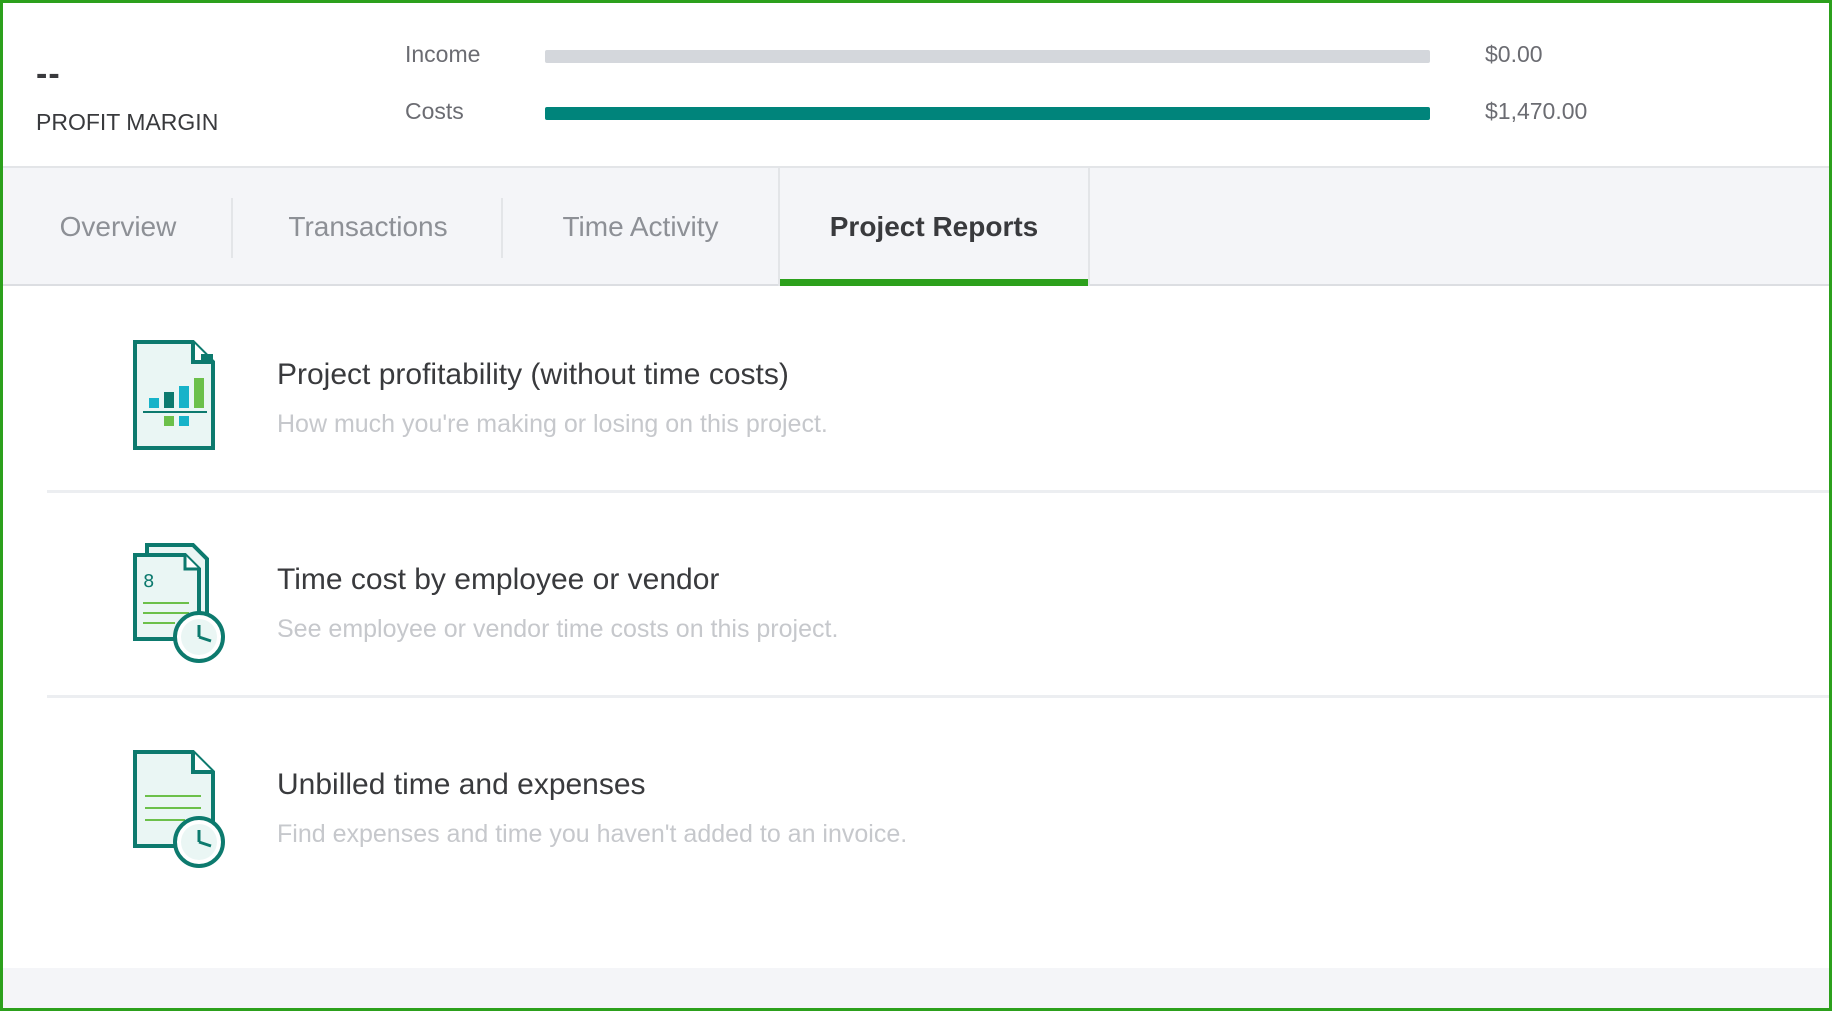  I want to click on tab-time-activity: Time Activity, so click(640, 227).